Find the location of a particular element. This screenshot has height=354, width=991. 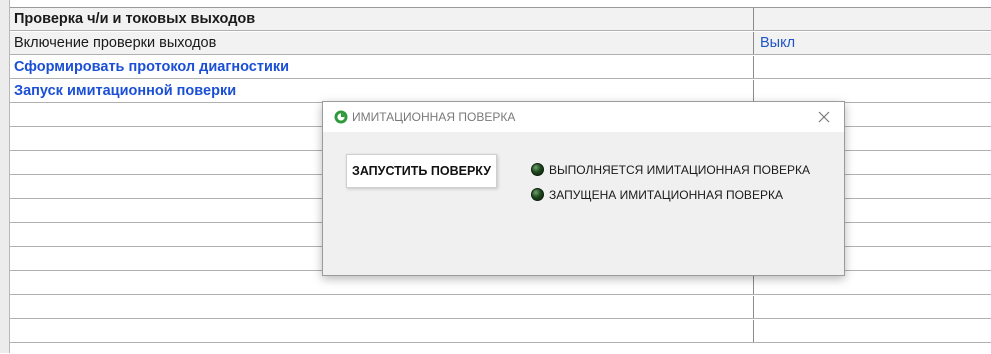

output-check-value: Выкл is located at coordinates (872, 43).